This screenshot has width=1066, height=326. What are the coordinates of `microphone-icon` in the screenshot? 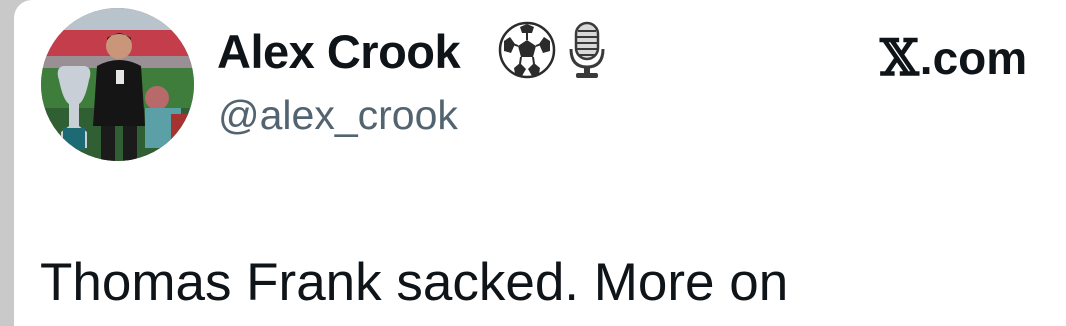 It's located at (587, 52).